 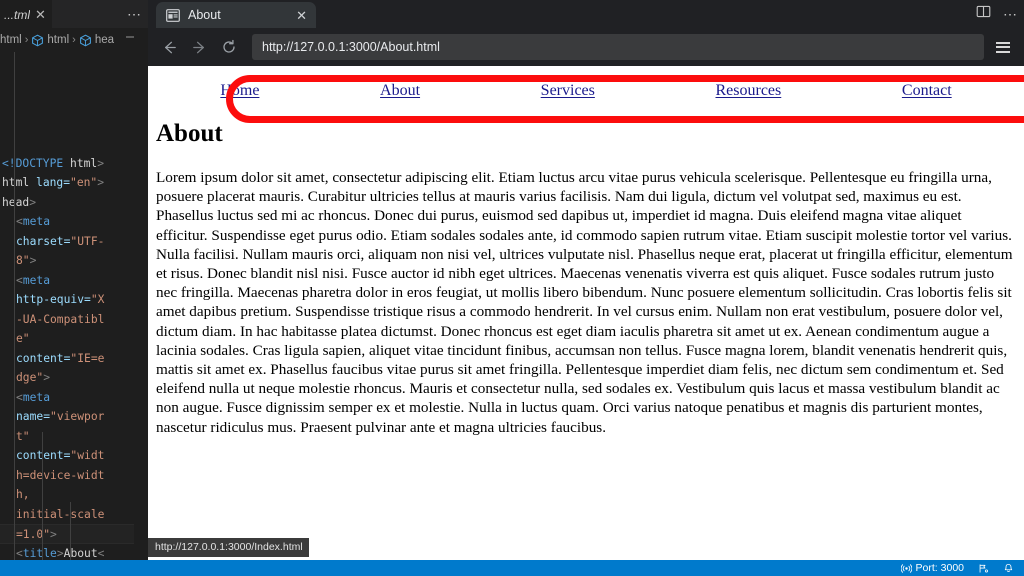 What do you see at coordinates (749, 90) in the screenshot?
I see `nav-link-resources: Resources` at bounding box center [749, 90].